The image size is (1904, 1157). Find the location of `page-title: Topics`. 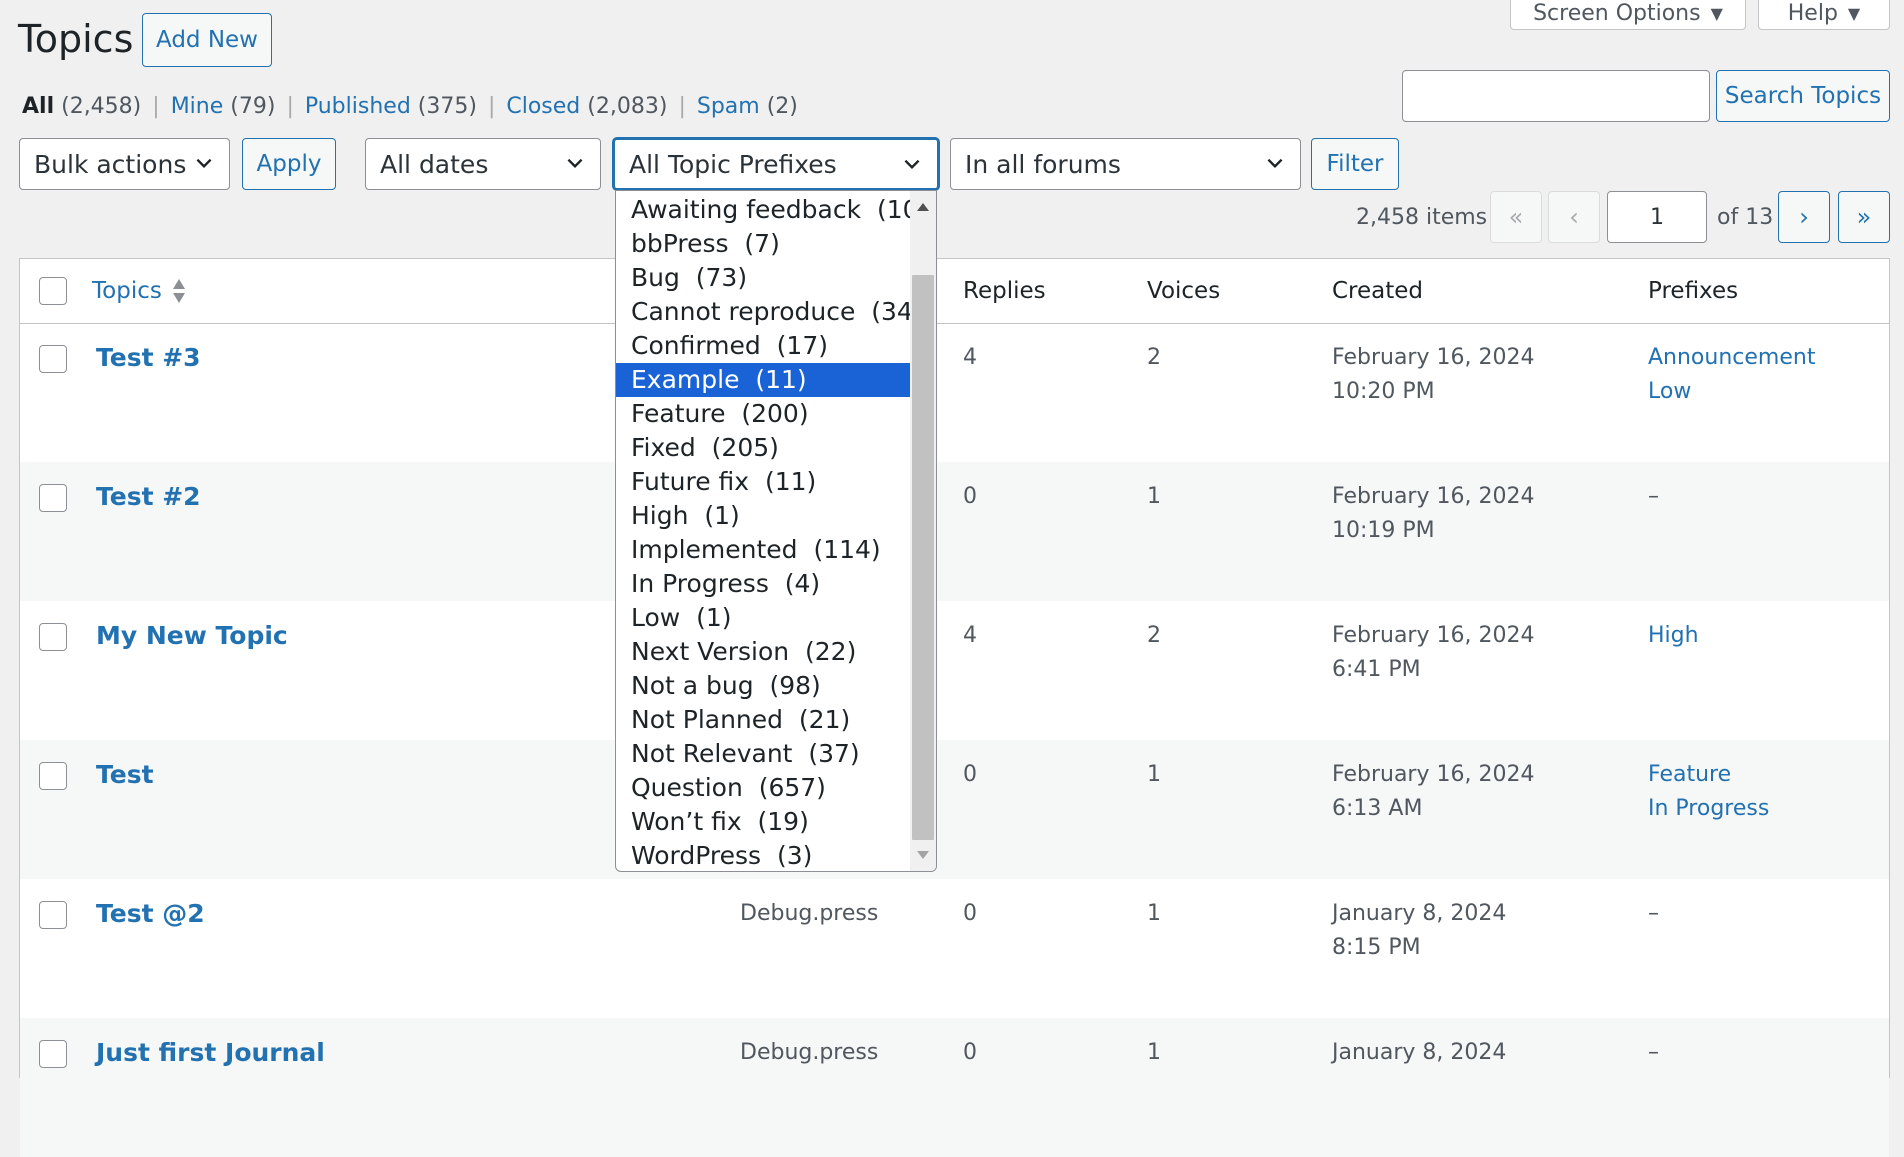

page-title: Topics is located at coordinates (76, 39).